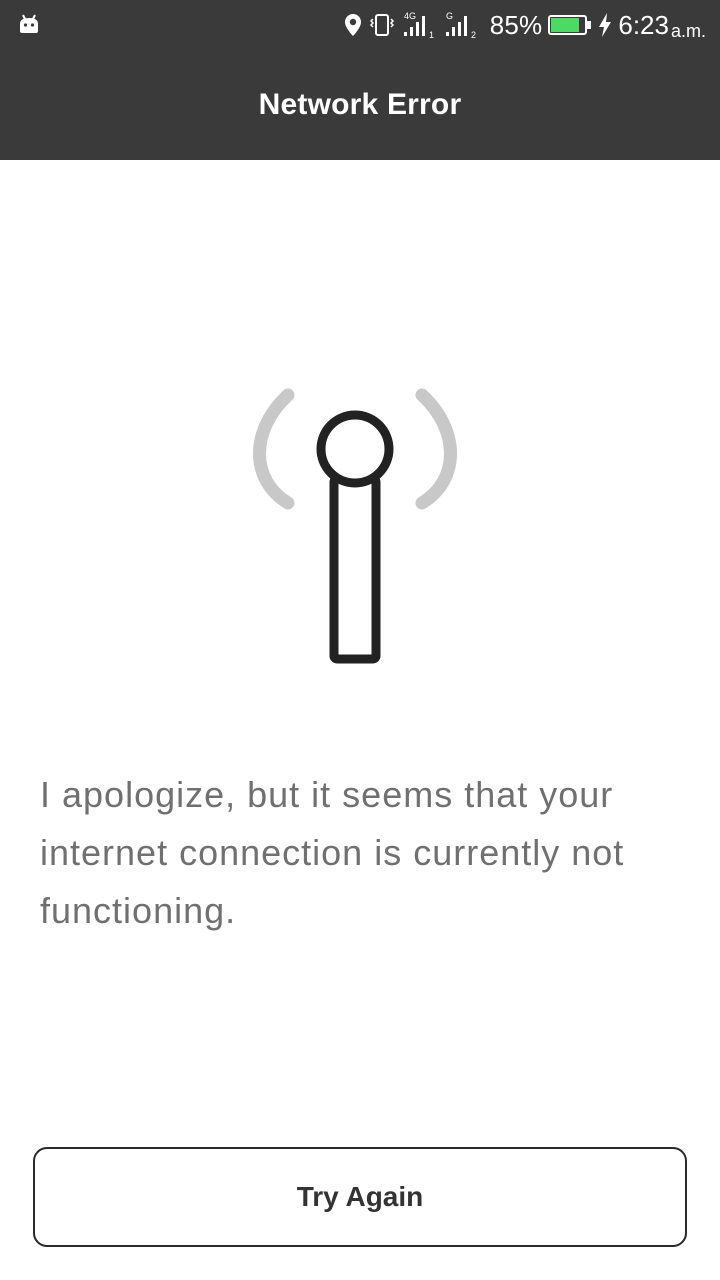  I want to click on signal-icon: 4G 1, so click(420, 25).